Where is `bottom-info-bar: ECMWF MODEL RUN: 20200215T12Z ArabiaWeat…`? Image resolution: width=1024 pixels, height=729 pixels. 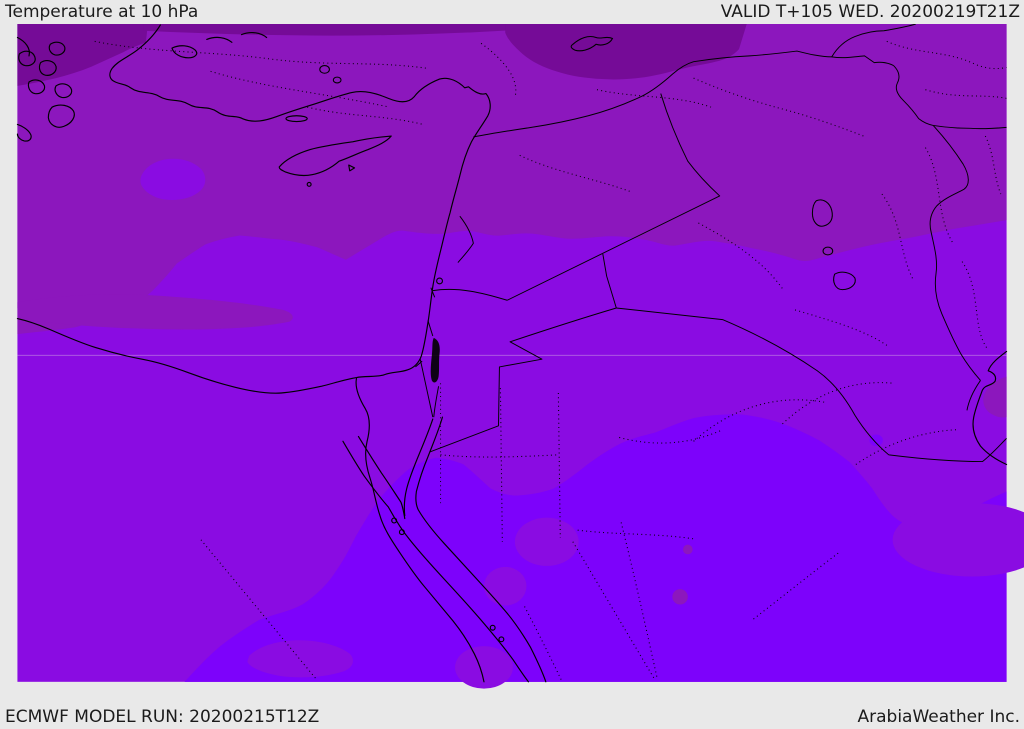 bottom-info-bar: ECMWF MODEL RUN: 20200215T12Z ArabiaWeat… is located at coordinates (512, 717).